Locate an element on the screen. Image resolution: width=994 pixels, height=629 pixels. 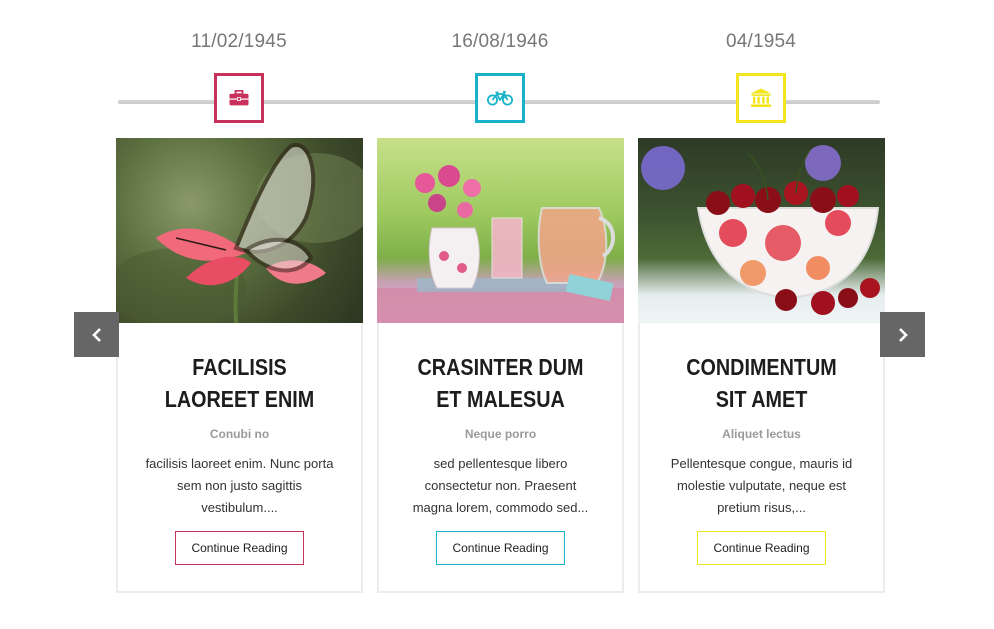
card-subtitle: Aliquet lectus is located at coordinates (761, 434).